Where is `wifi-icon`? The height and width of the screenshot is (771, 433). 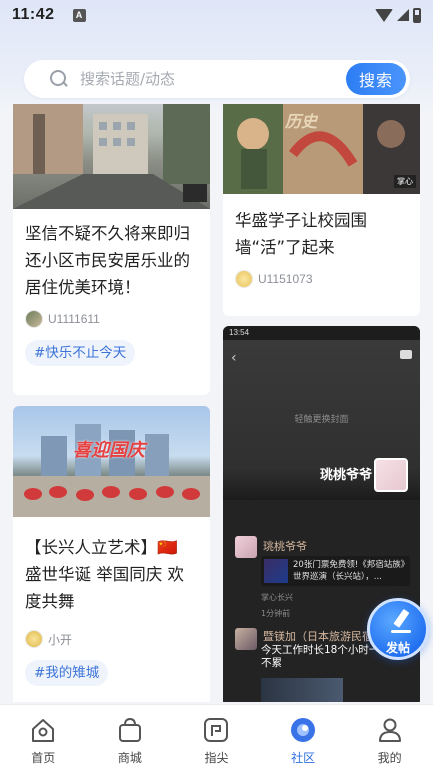 wifi-icon is located at coordinates (384, 15).